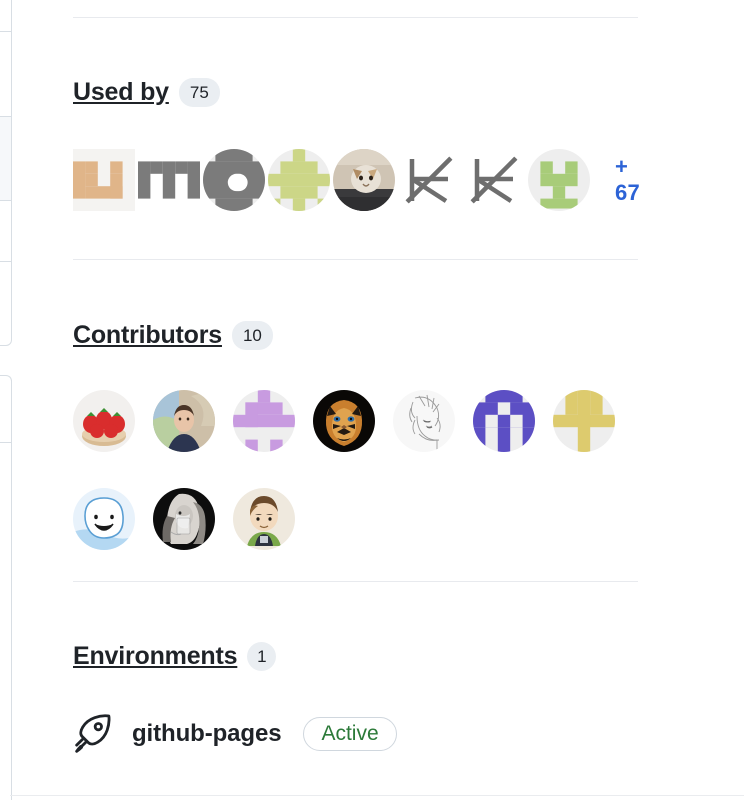 This screenshot has height=800, width=744. What do you see at coordinates (207, 734) in the screenshot?
I see `environment-name: github-pages` at bounding box center [207, 734].